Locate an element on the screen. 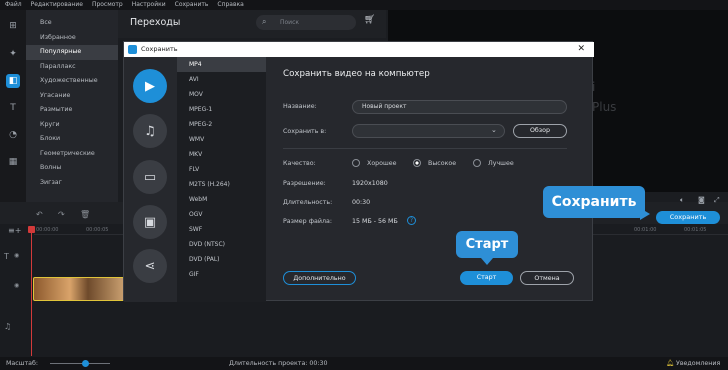  sidebar-item-zigzag: Зигзаг is located at coordinates (72, 183).